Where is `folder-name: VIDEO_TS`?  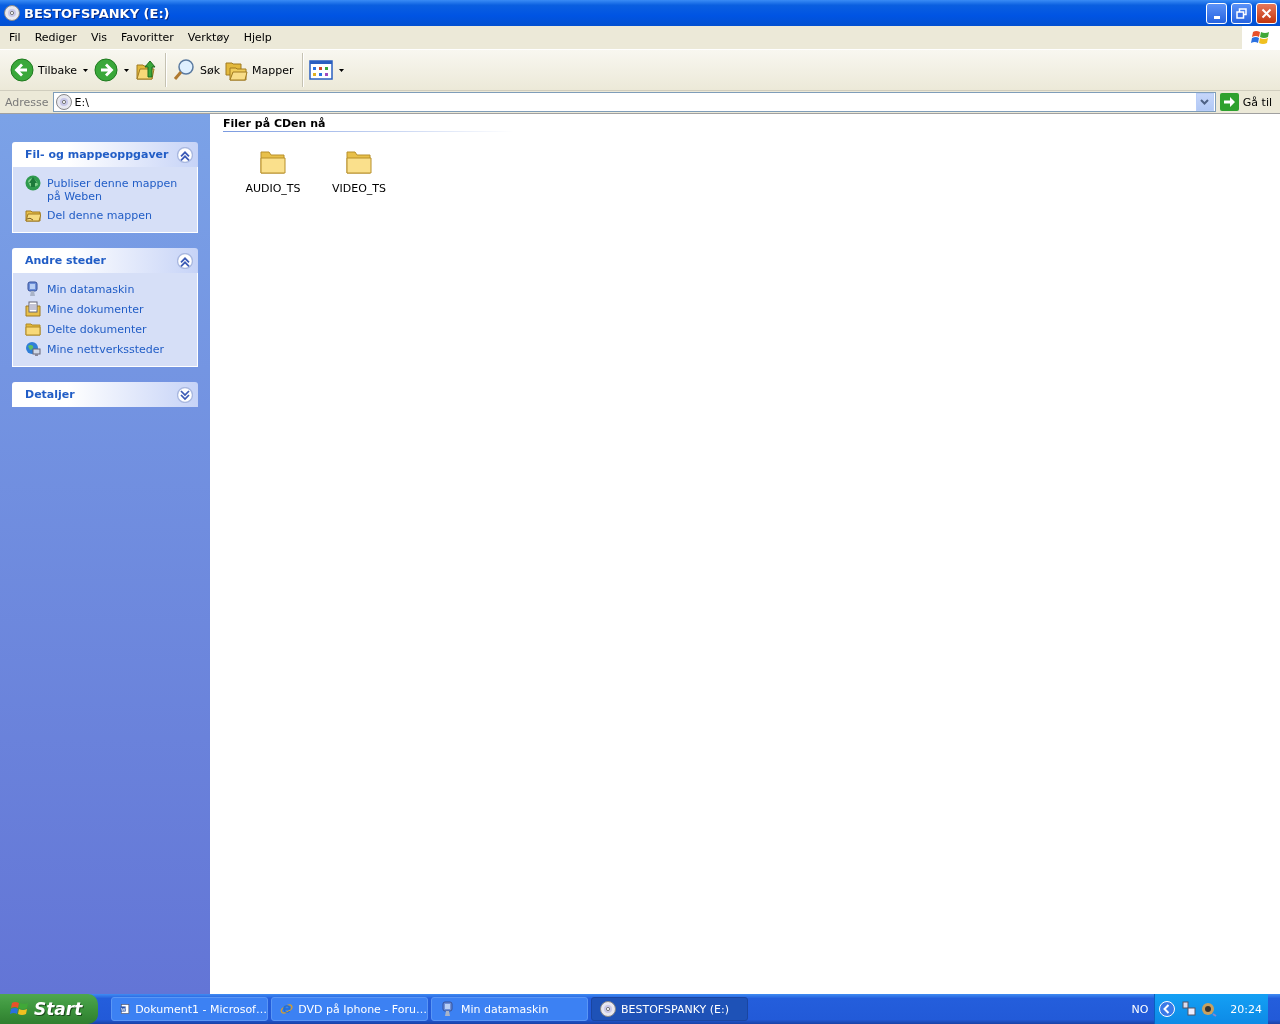 folder-name: VIDEO_TS is located at coordinates (359, 188).